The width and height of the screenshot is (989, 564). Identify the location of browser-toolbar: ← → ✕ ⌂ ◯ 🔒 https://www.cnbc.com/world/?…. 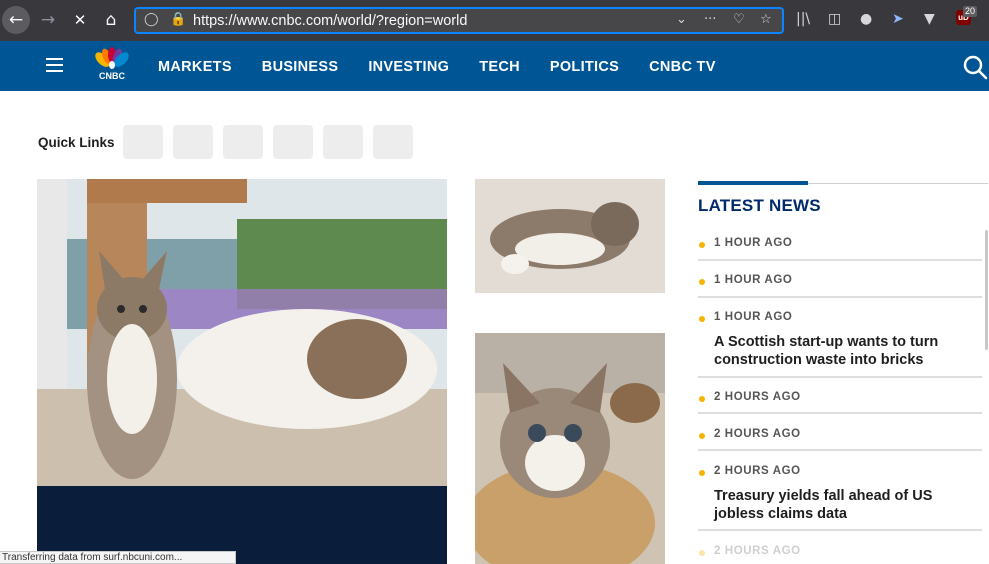
(494, 20).